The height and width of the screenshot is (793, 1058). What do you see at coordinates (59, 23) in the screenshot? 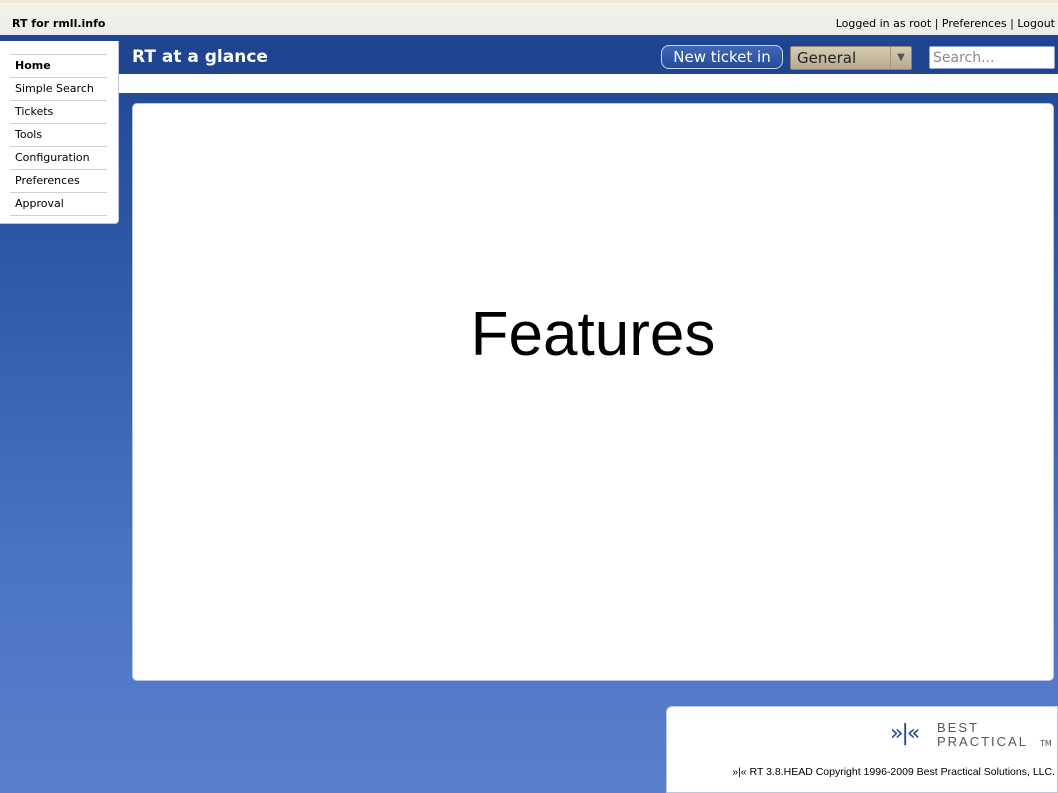
I see `site-title: RT for rmll.info` at bounding box center [59, 23].